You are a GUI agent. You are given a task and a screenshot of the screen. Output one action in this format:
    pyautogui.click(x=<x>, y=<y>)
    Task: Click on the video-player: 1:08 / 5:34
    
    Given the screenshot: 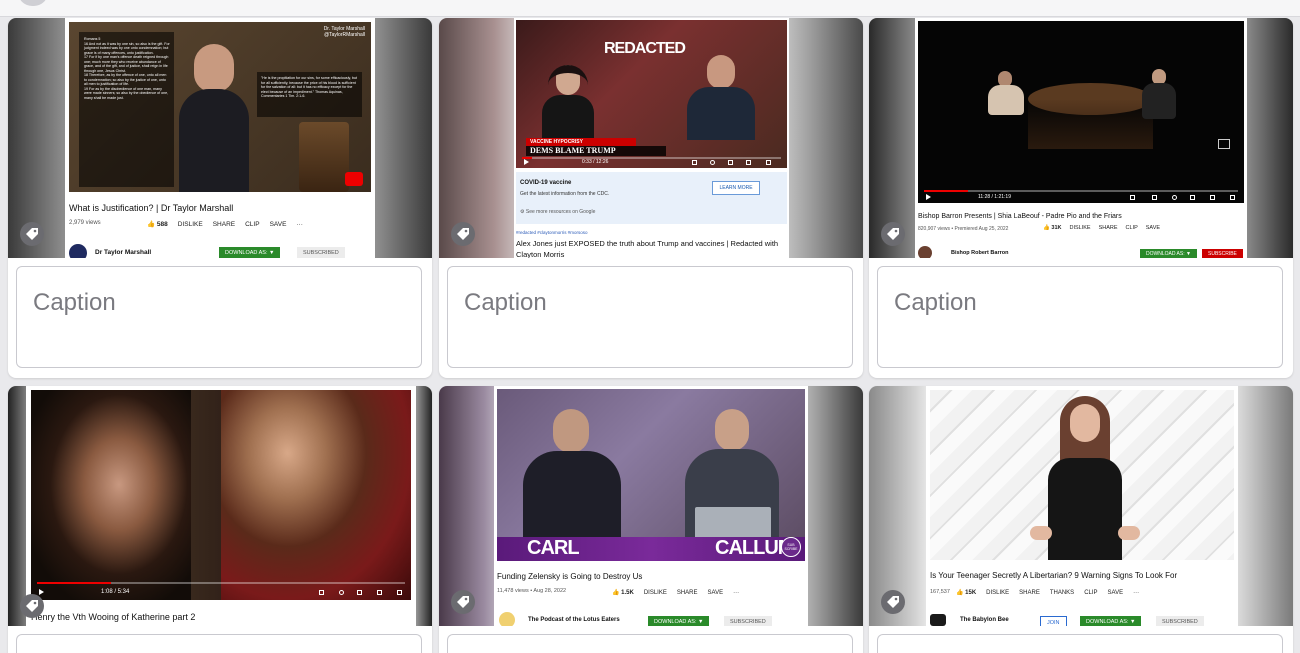 What is the action you would take?
    pyautogui.click(x=221, y=495)
    